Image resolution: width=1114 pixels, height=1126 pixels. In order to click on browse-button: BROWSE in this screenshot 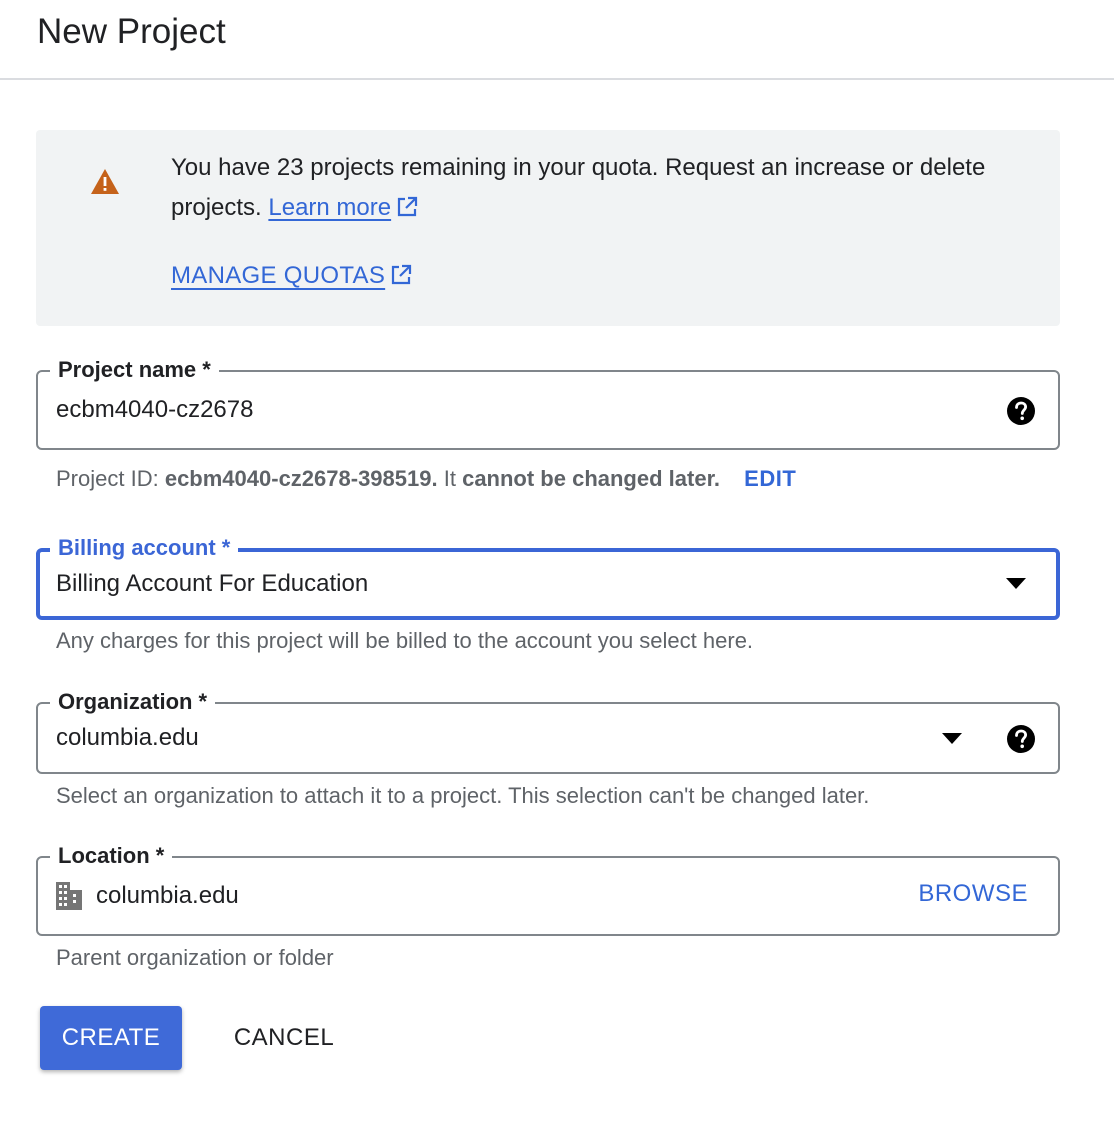, I will do `click(973, 894)`.